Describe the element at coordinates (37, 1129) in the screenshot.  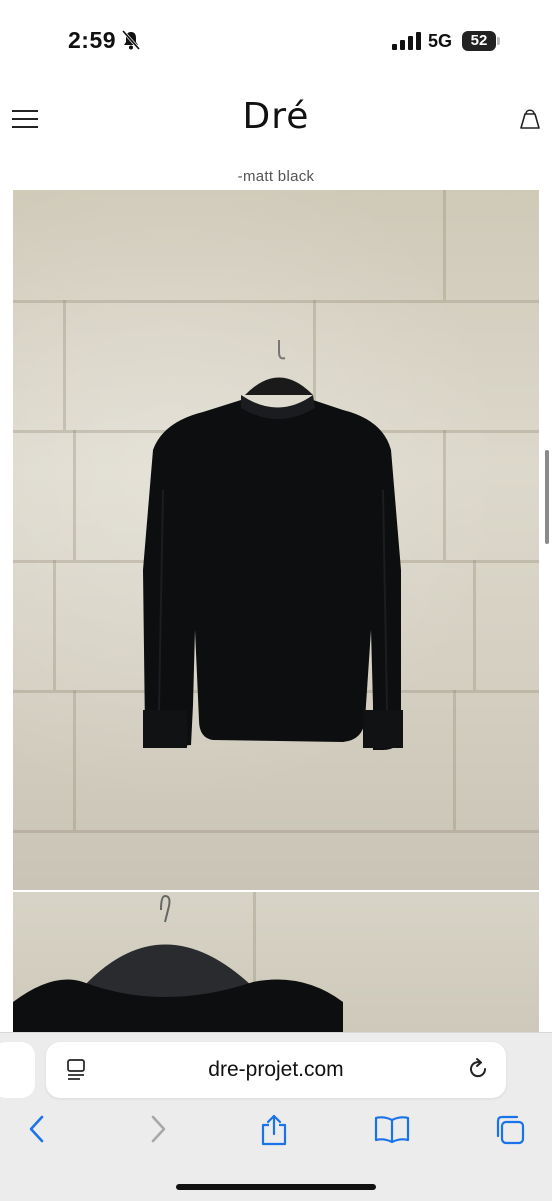
I see `back-icon` at that location.